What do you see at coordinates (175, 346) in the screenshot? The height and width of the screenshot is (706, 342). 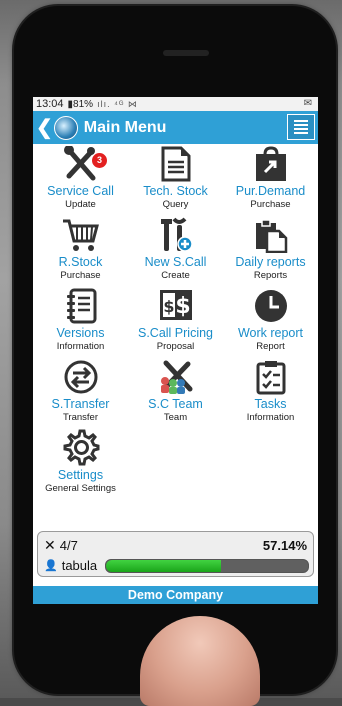 I see `tile-sublabel: Proposal` at bounding box center [175, 346].